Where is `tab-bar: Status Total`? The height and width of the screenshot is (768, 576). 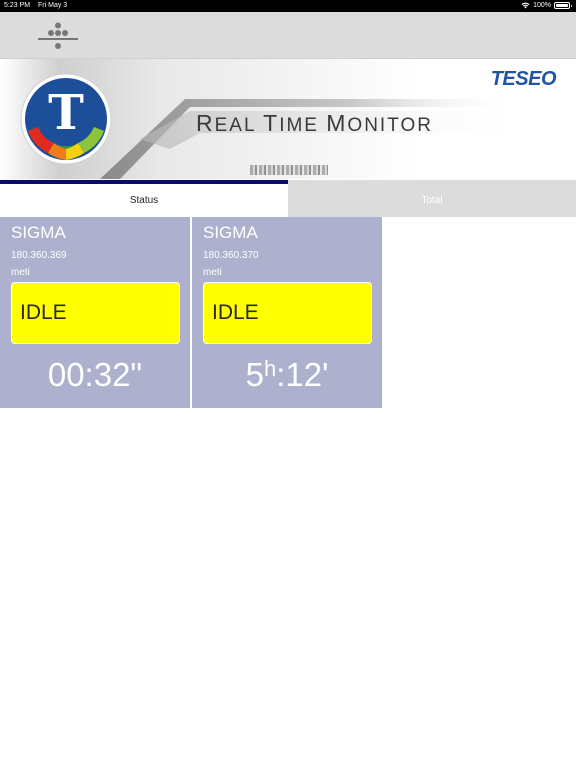 tab-bar: Status Total is located at coordinates (288, 198).